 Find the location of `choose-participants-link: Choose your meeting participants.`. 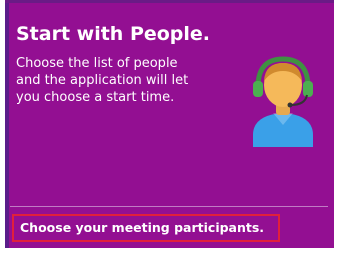

choose-participants-link: Choose your meeting participants. is located at coordinates (146, 228).